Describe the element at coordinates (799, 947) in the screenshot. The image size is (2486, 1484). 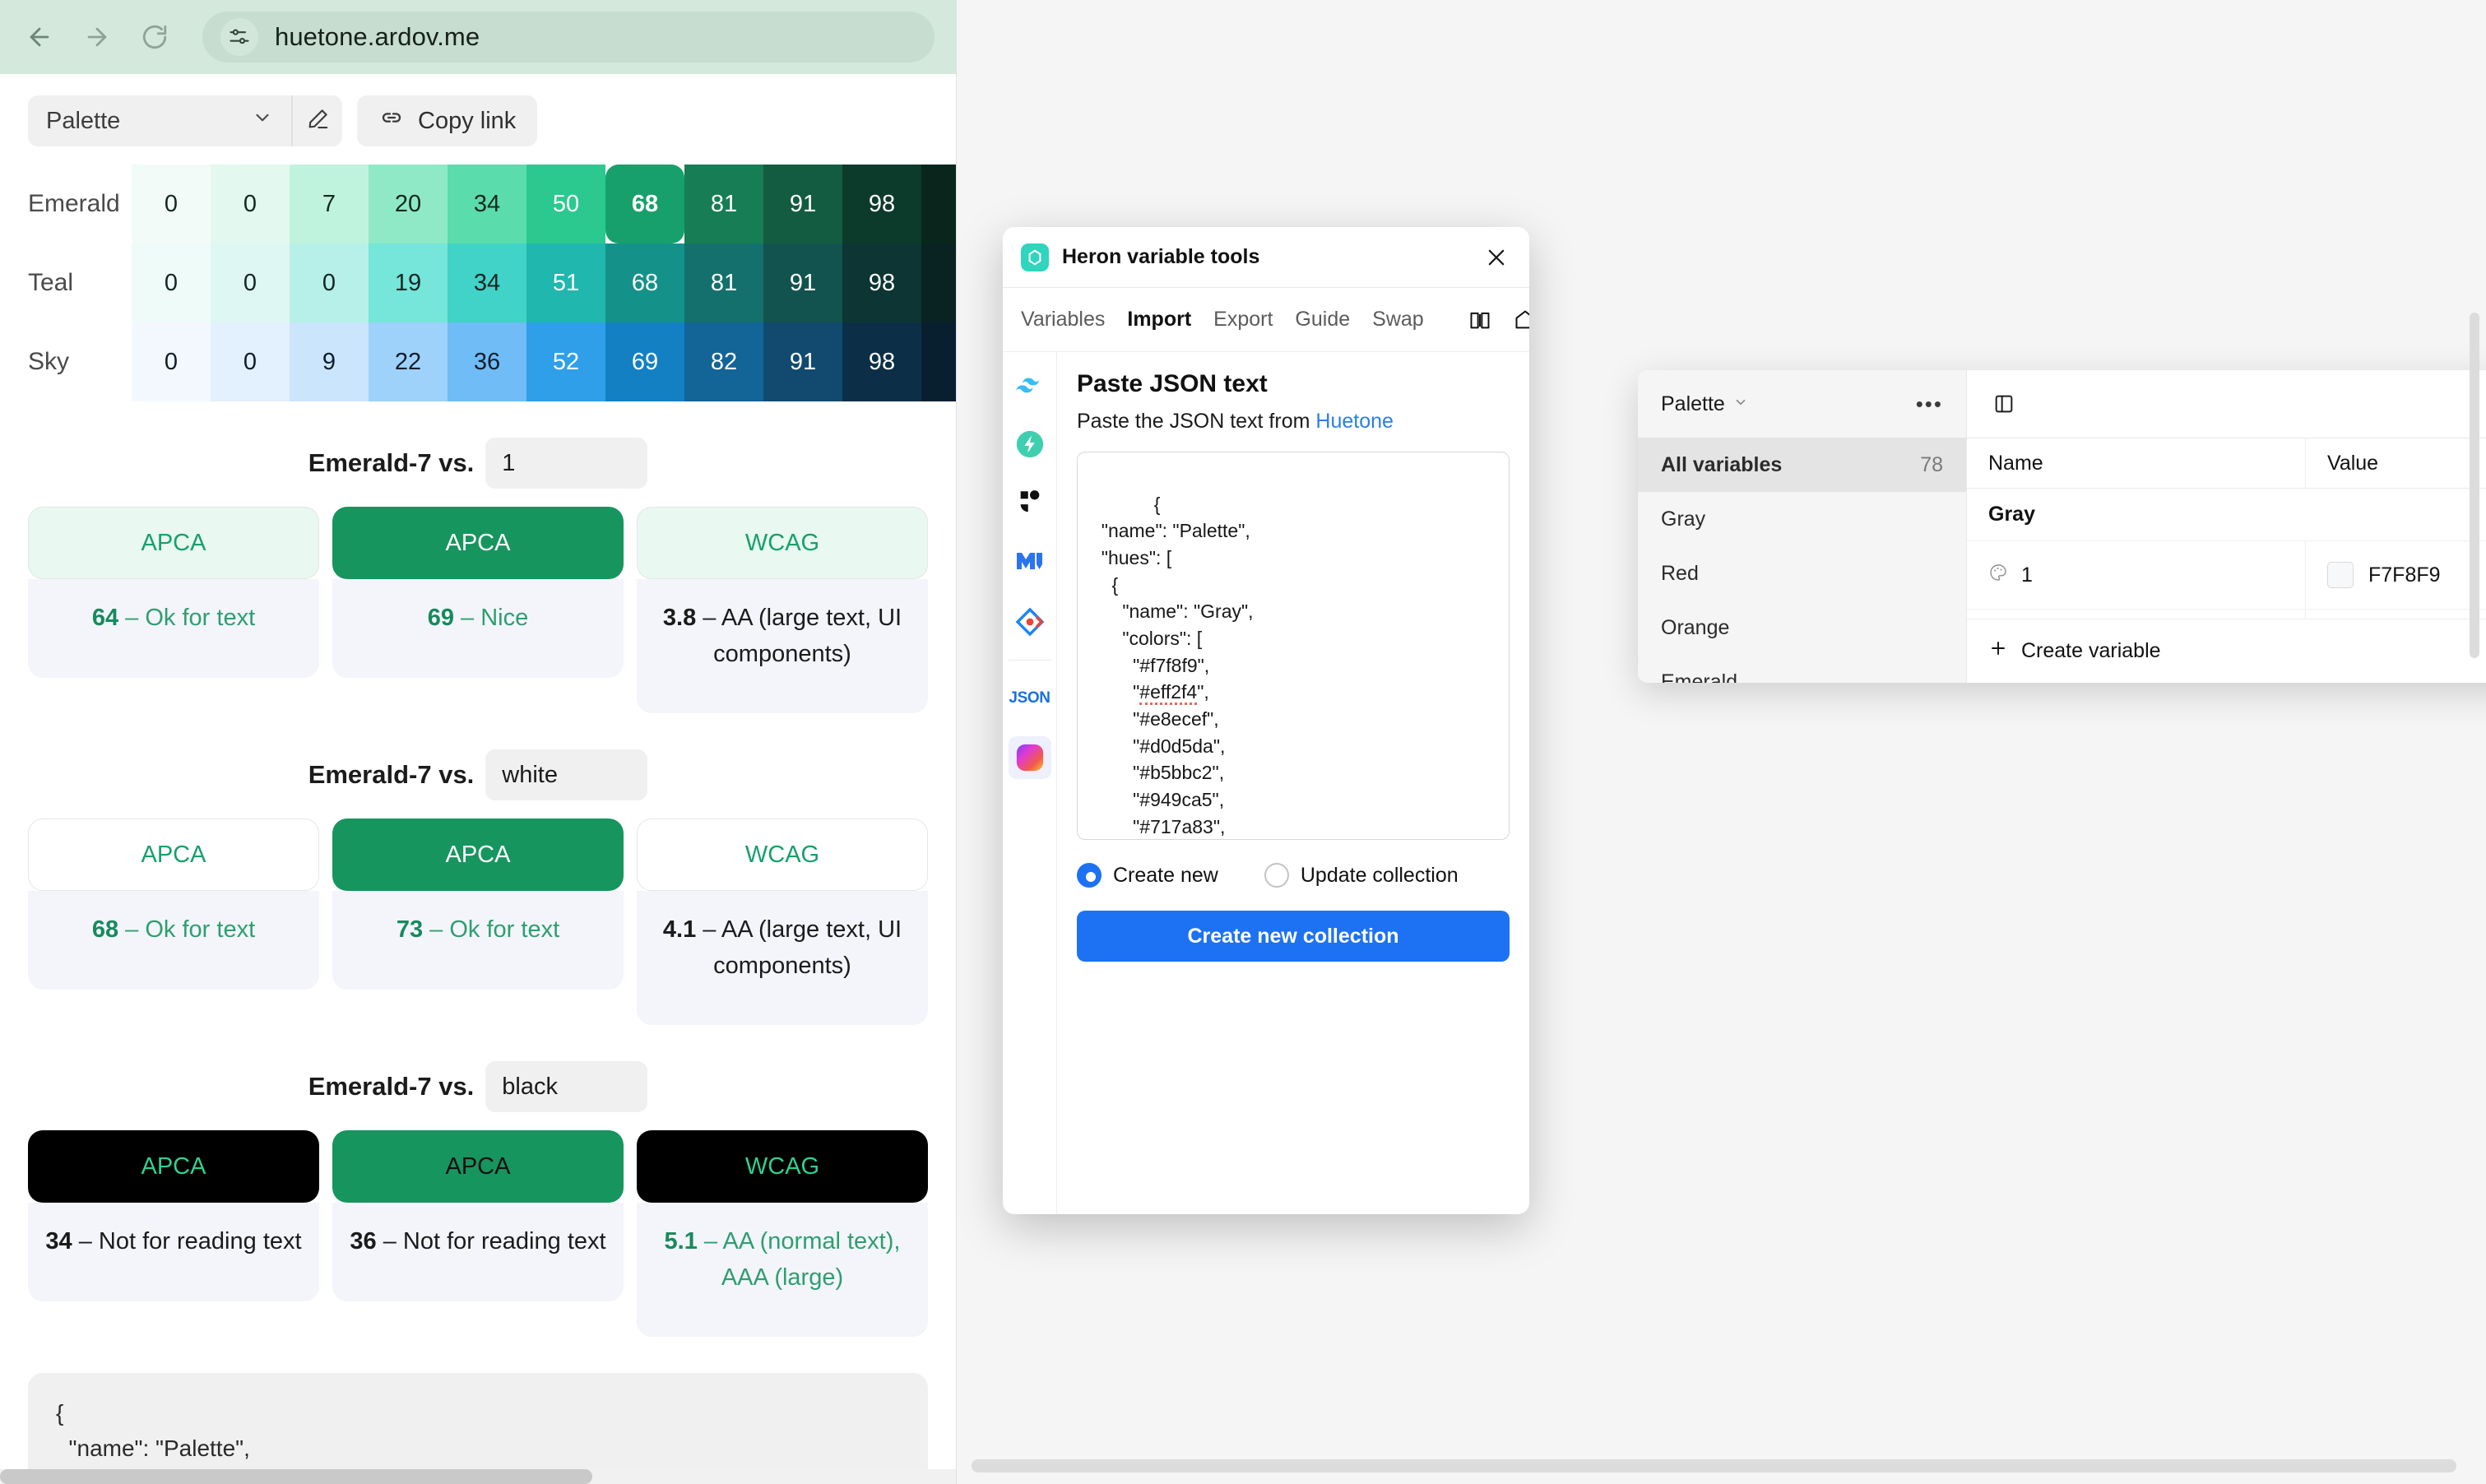
I see `contrast-verdict: – AA (large text, UI components)` at that location.